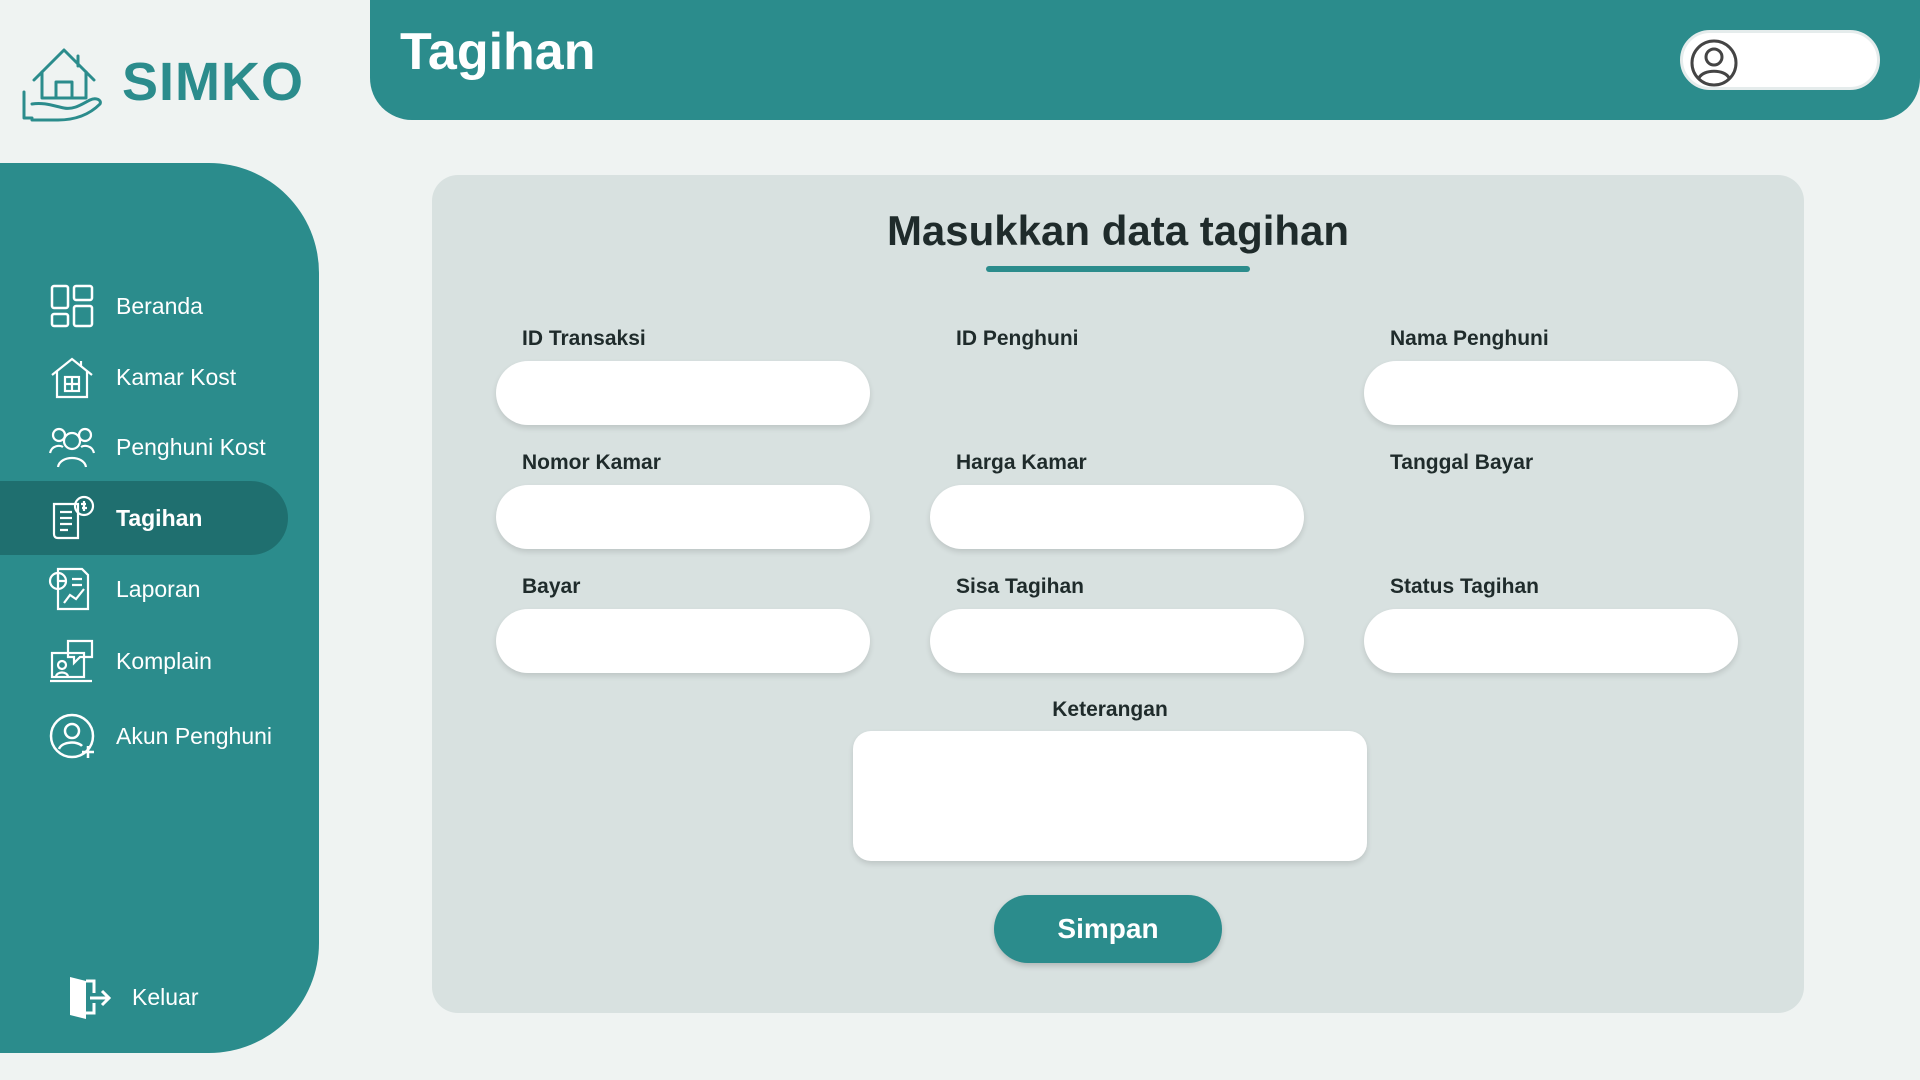 The image size is (1920, 1080). What do you see at coordinates (1780, 60) in the screenshot?
I see `user-profile-button` at bounding box center [1780, 60].